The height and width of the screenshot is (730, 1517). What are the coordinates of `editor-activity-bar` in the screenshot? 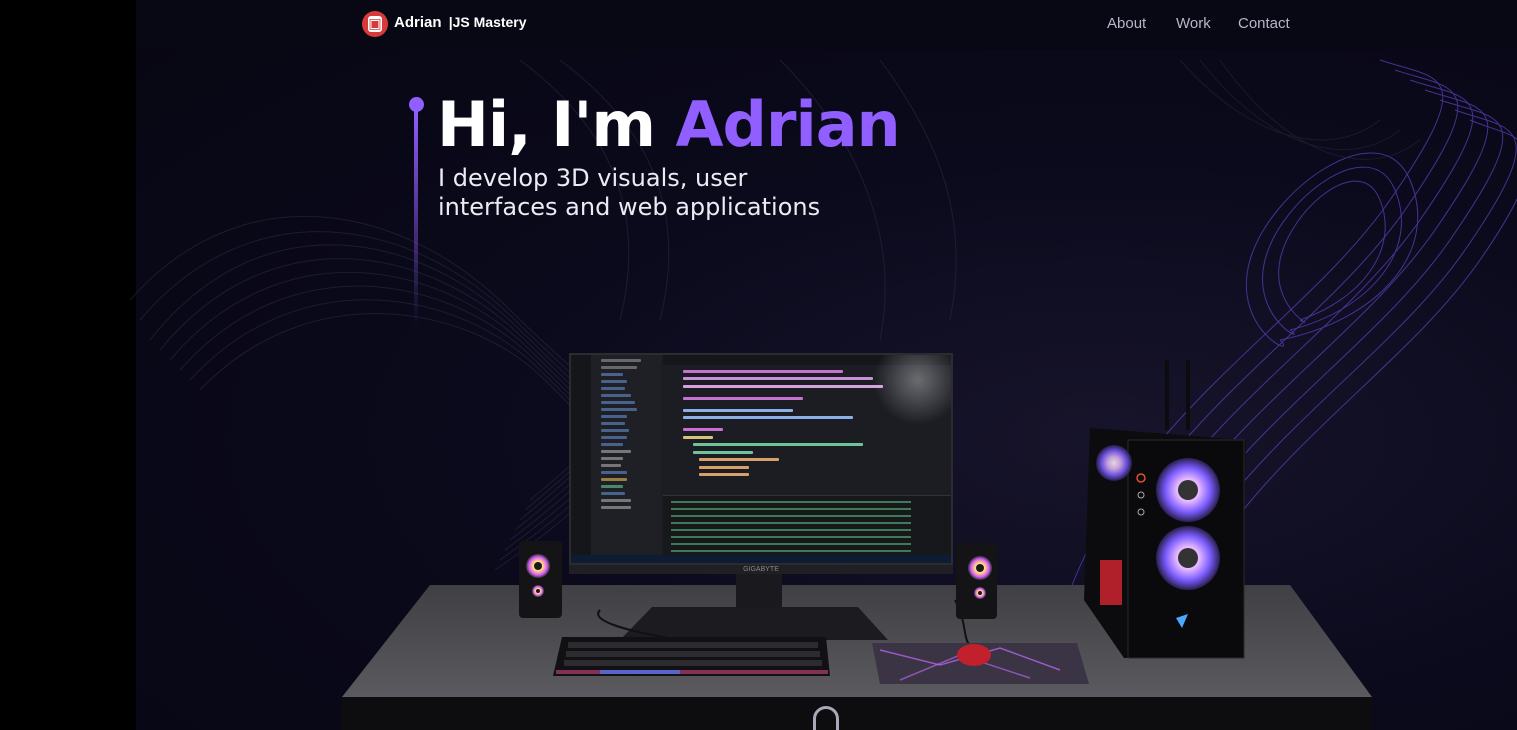 It's located at (581, 459).